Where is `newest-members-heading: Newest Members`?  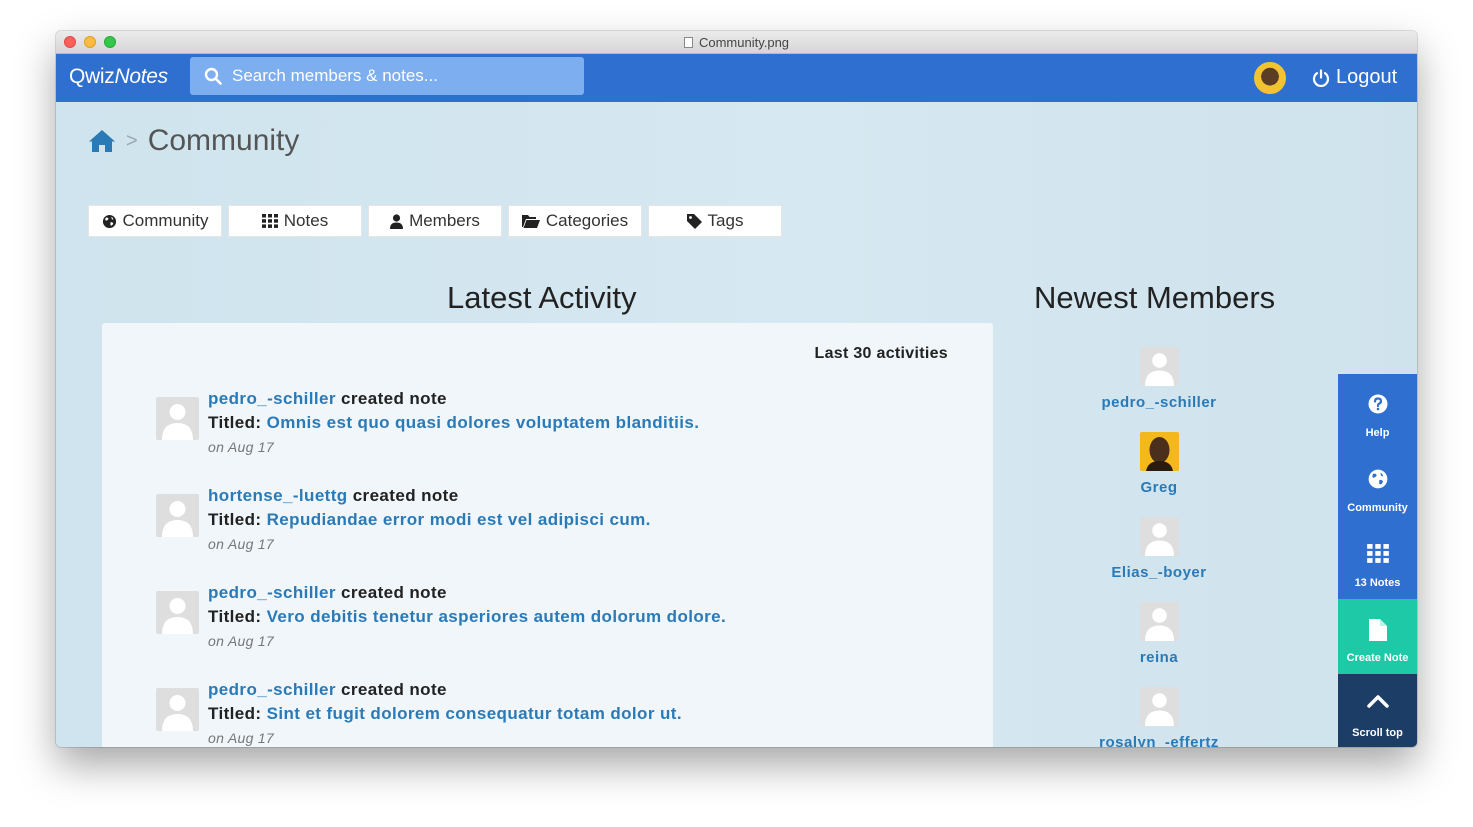 newest-members-heading: Newest Members is located at coordinates (1155, 297).